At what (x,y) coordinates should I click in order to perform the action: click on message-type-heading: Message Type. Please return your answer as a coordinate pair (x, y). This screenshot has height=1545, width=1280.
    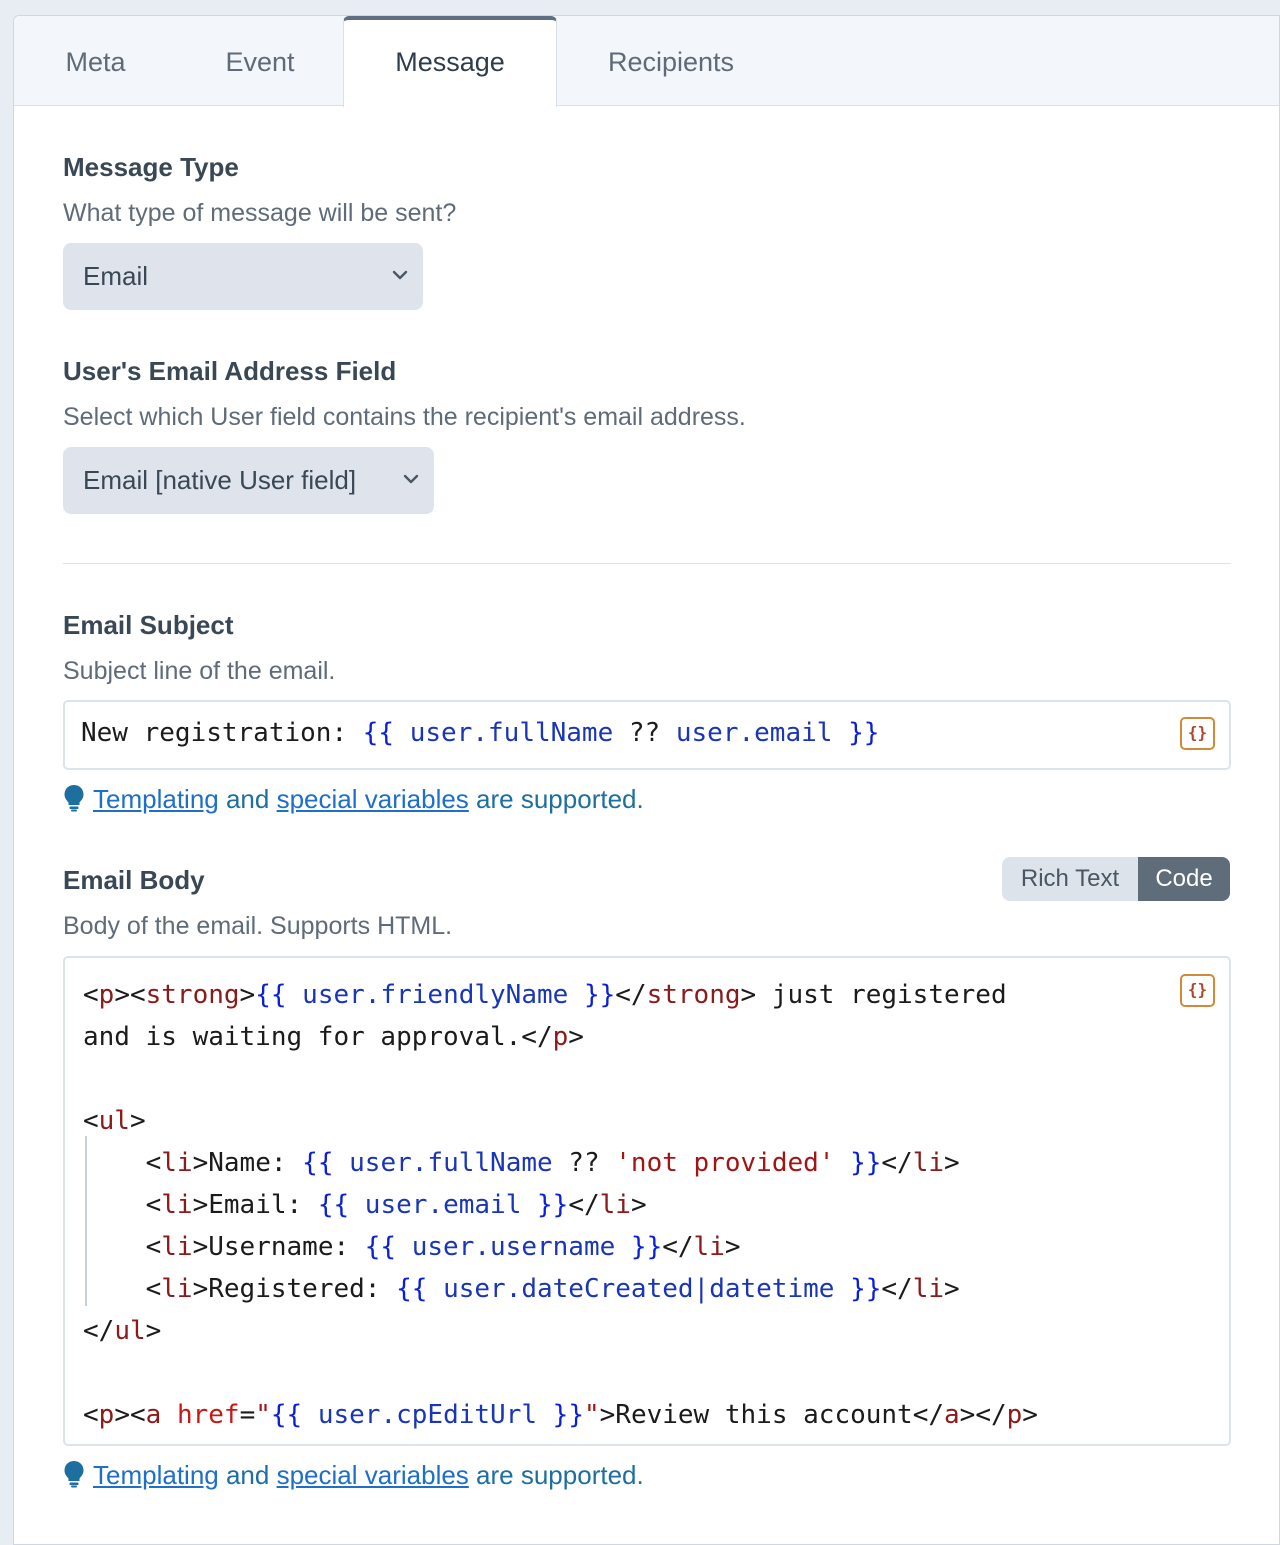
    Looking at the image, I should click on (151, 167).